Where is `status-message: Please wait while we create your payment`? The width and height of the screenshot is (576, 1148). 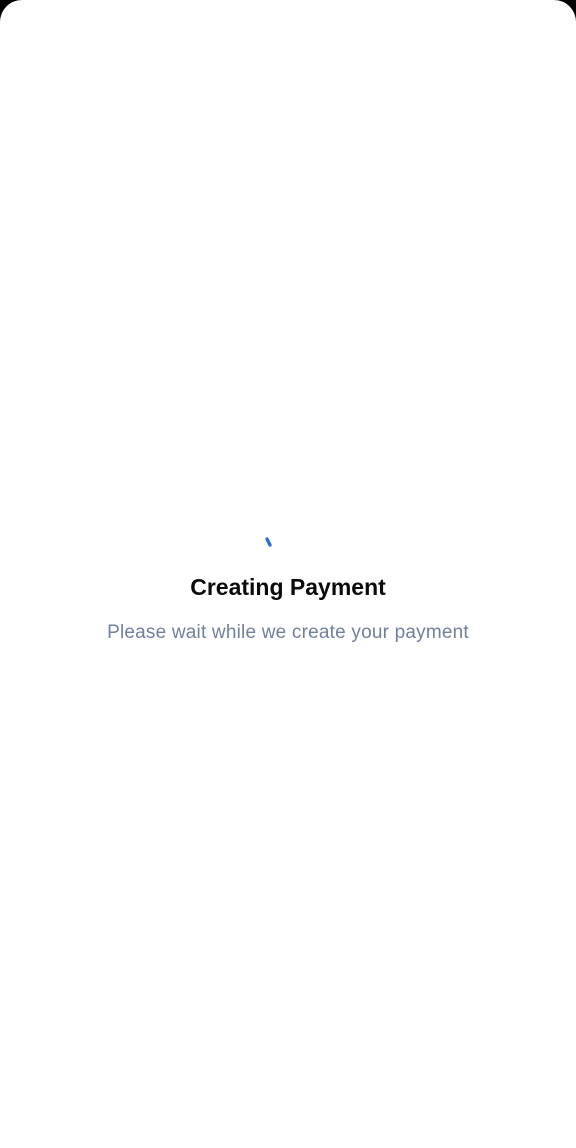 status-message: Please wait while we create your payment is located at coordinates (288, 632).